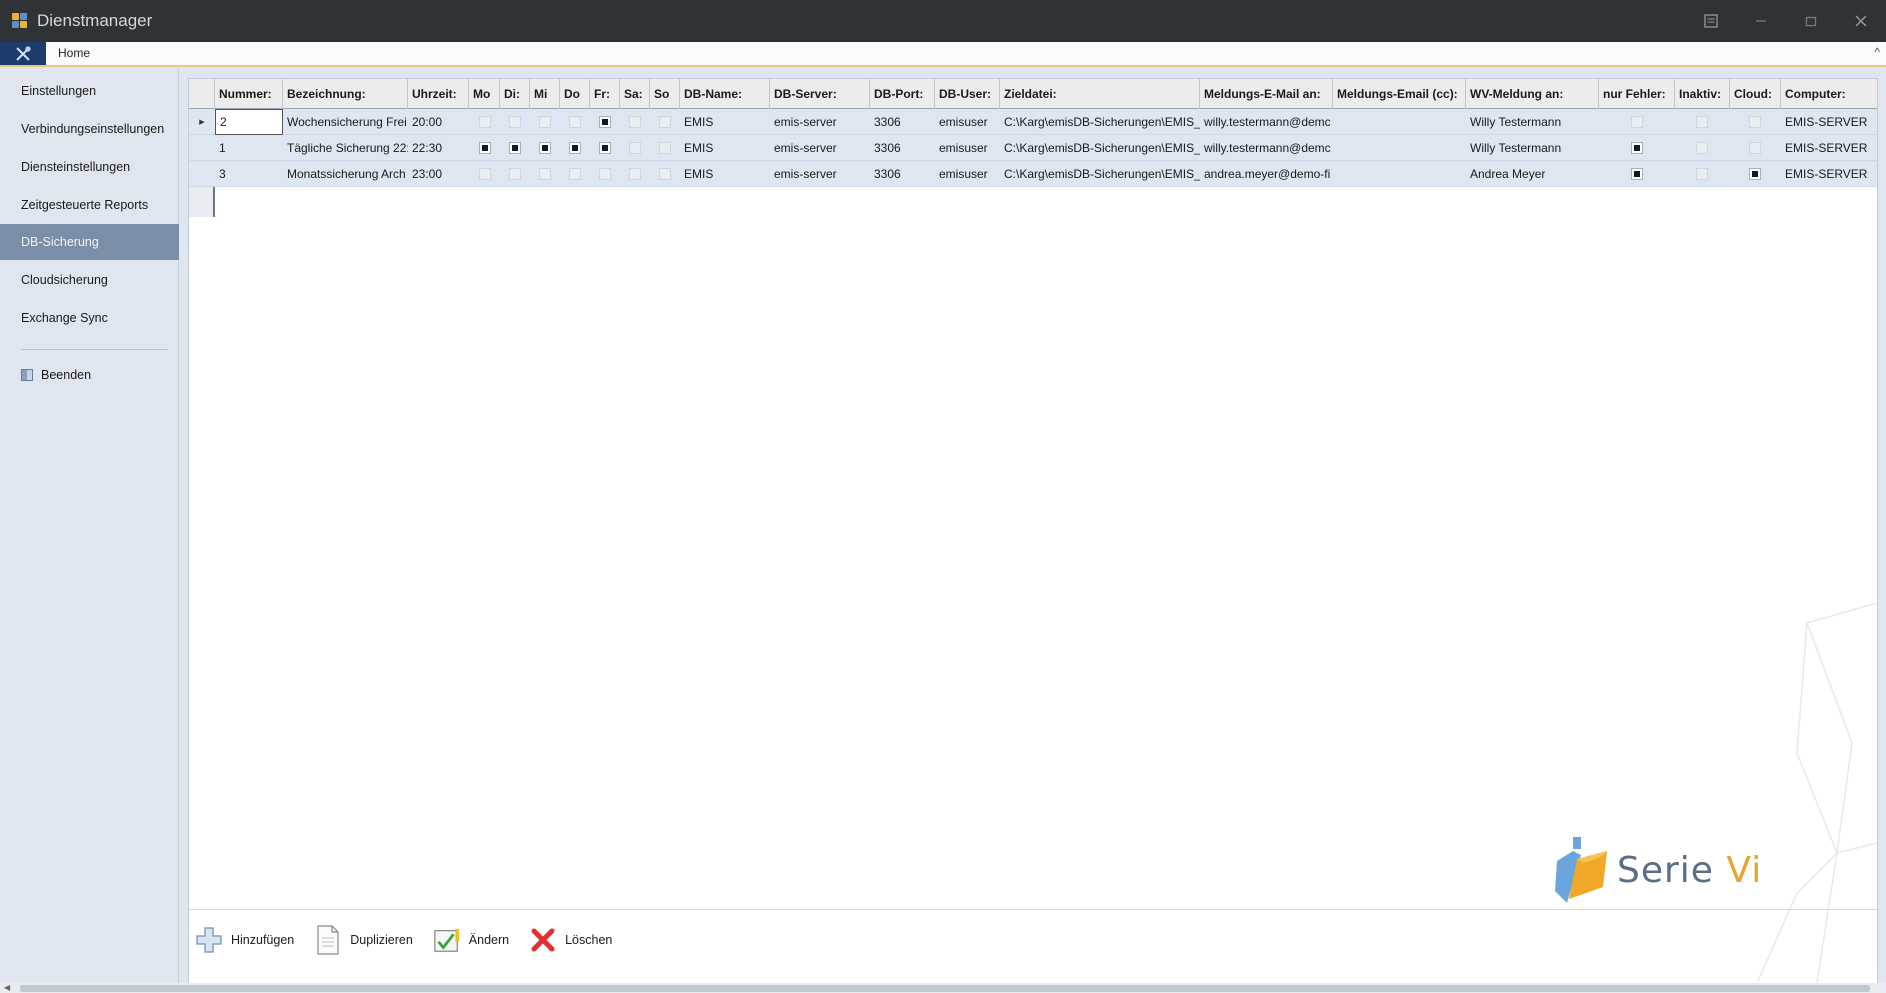 This screenshot has width=1886, height=993. What do you see at coordinates (89, 205) in the screenshot?
I see `sidebar-item-zeitgesteuerte-reports: Zeitgesteuerte Reports` at bounding box center [89, 205].